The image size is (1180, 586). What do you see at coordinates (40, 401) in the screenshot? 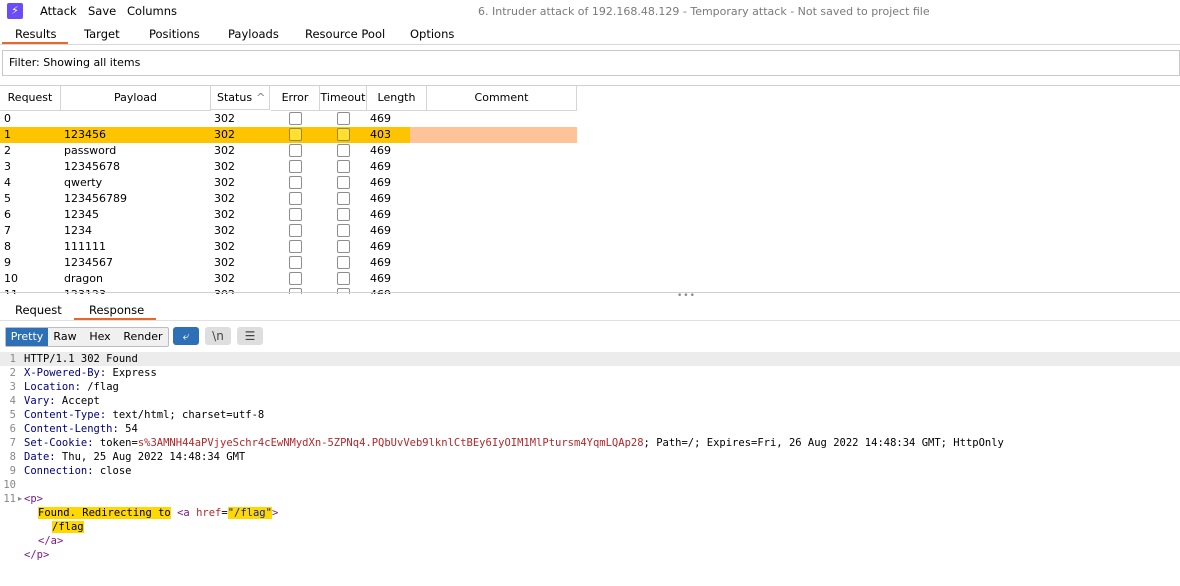
I see `header-name: Vary:` at bounding box center [40, 401].